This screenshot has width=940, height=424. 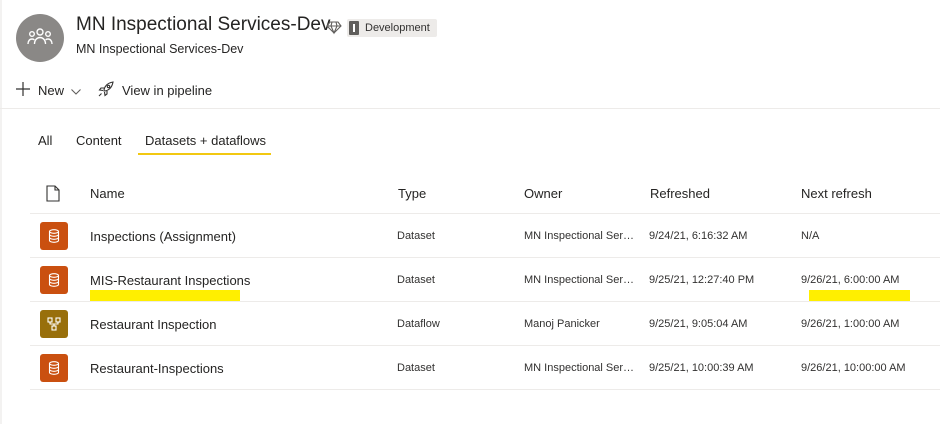 I want to click on document-icon, so click(x=53, y=196).